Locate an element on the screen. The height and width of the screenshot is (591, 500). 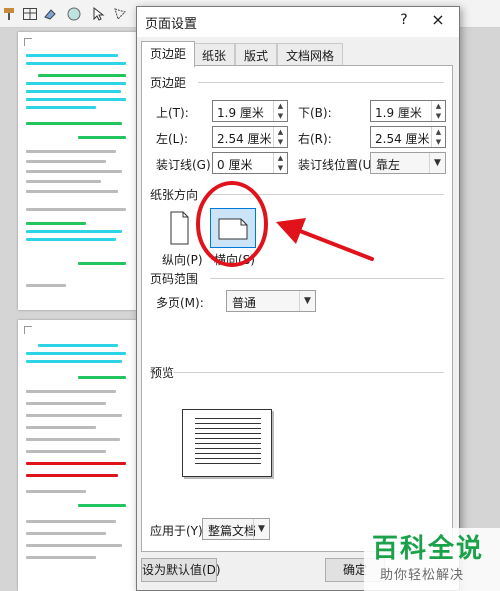
watermark: 百科全说 助你轻松解决 is located at coordinates (432, 559).